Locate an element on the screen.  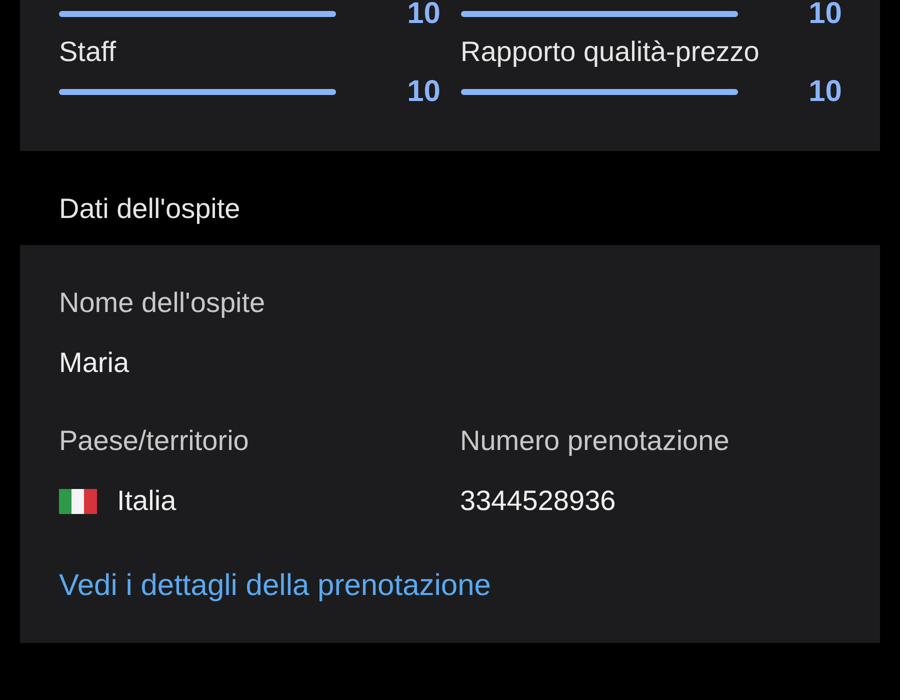
section-heading: Dati dell'ospite is located at coordinates (150, 209).